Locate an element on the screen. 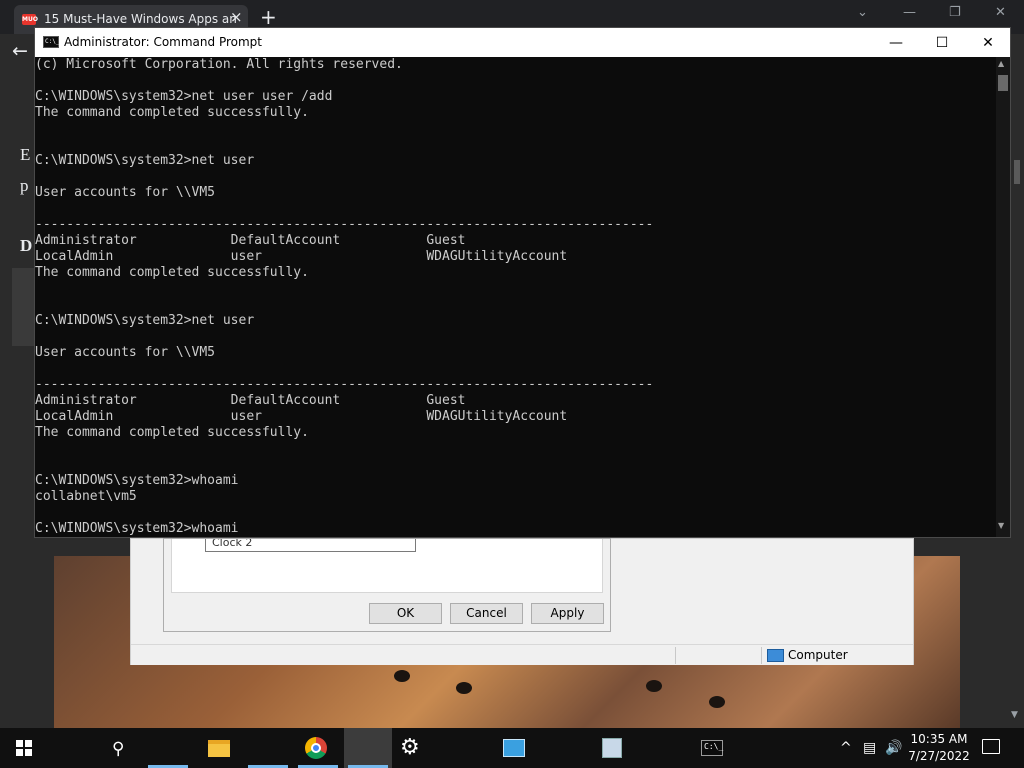  apply-button: Apply is located at coordinates (567, 613).